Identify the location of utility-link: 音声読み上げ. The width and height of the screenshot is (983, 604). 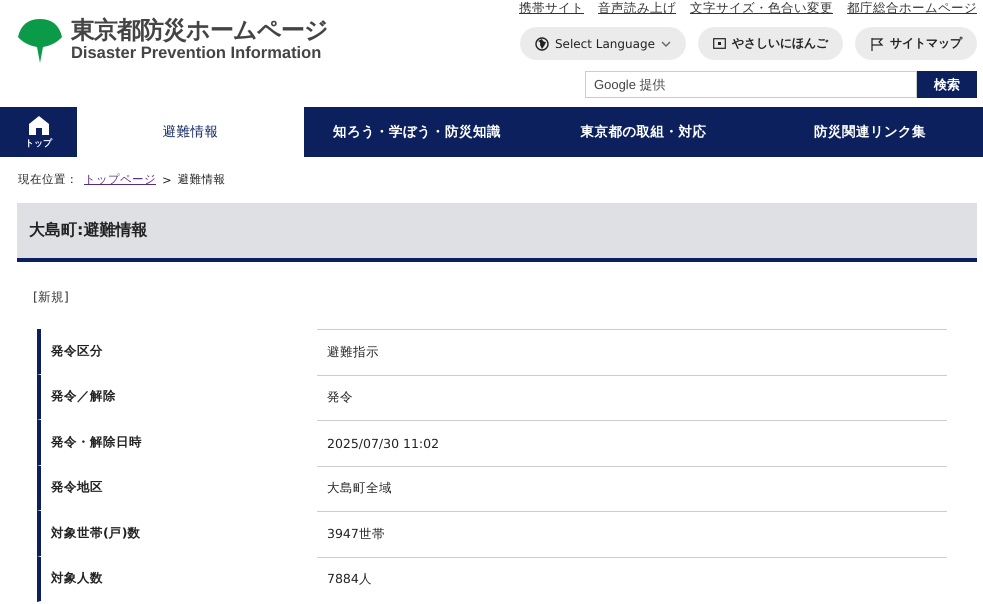
(637, 8).